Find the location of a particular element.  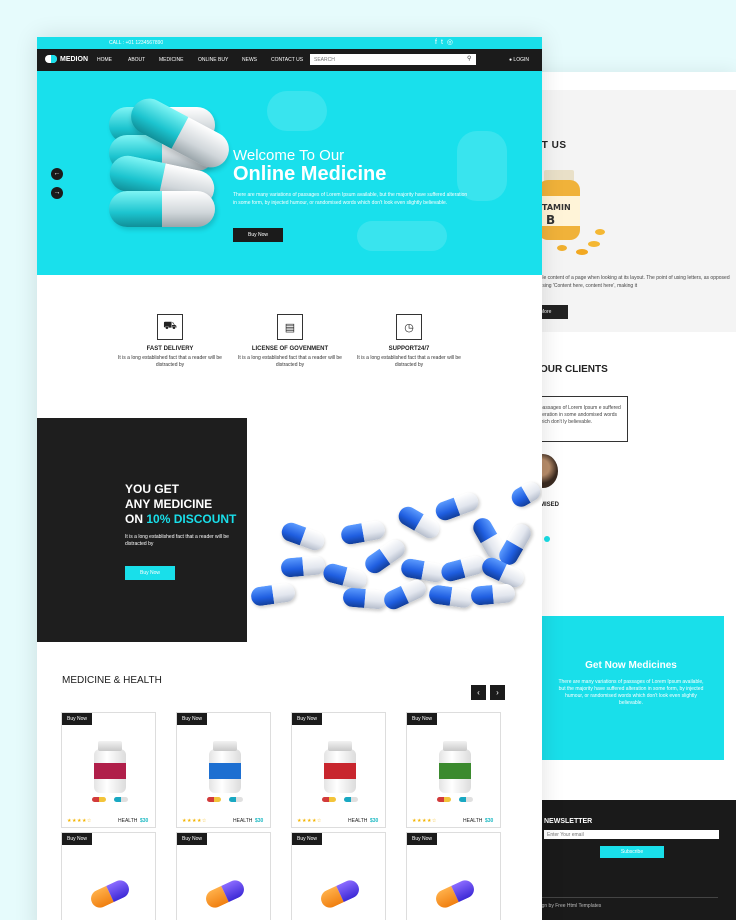

client-name: MISED is located at coordinates (550, 505).